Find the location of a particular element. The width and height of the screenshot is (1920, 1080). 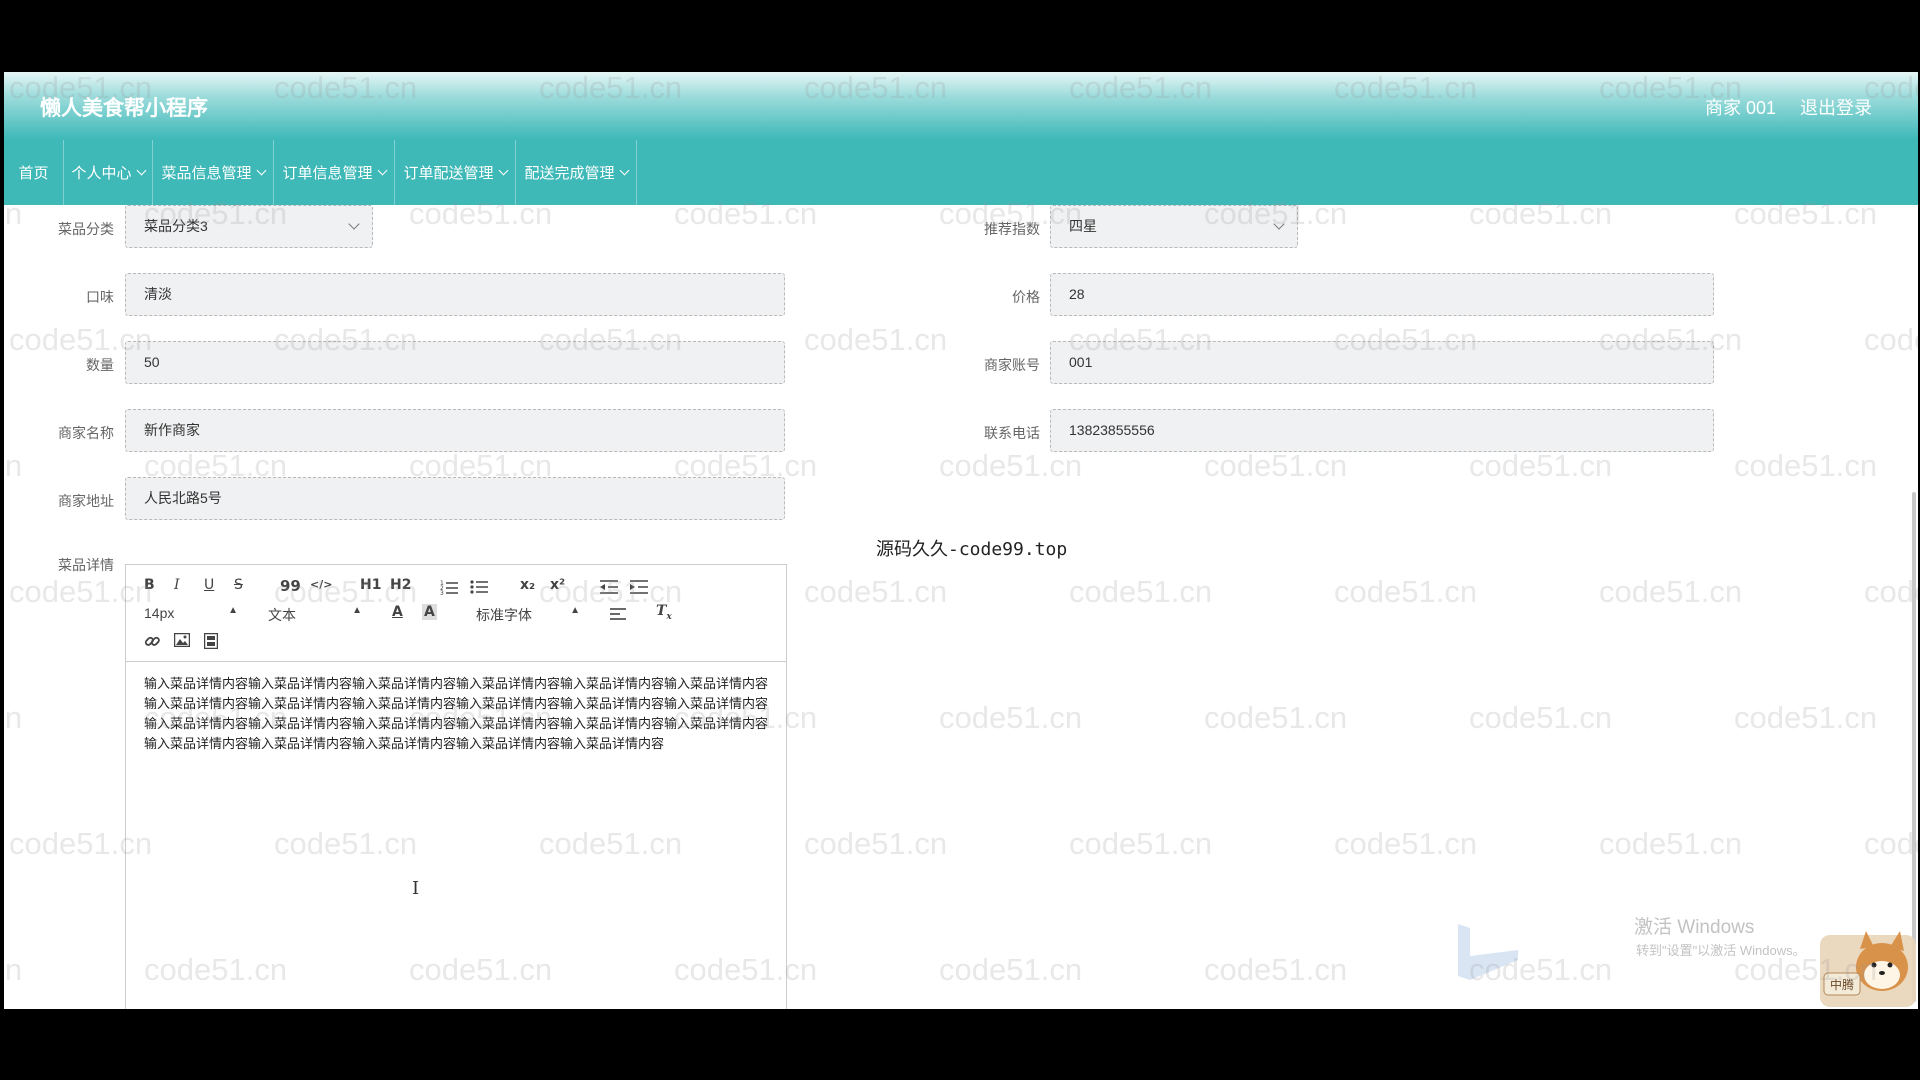

address-label: 商家地址 is located at coordinates (86, 501).